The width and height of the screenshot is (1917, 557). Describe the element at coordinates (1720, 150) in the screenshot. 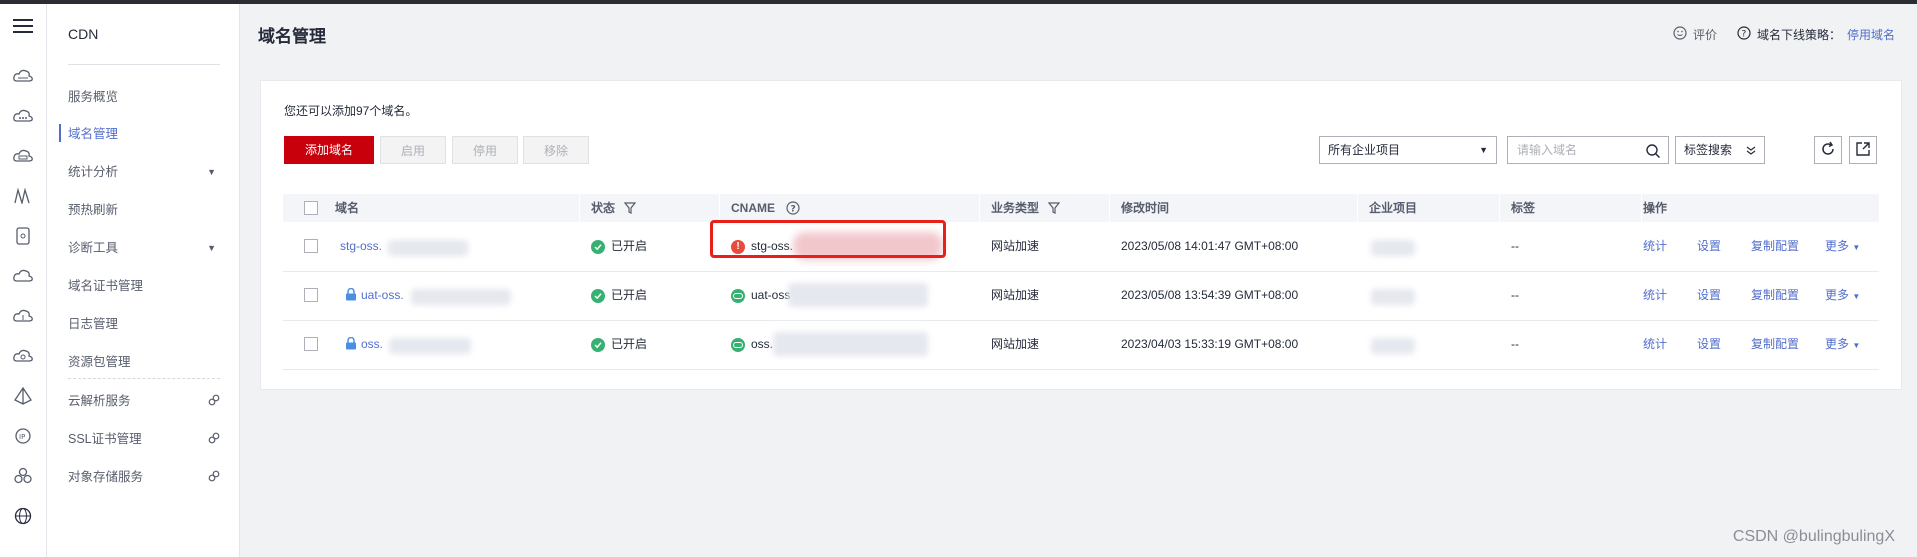

I see `tag-search-select: 标签搜索` at that location.